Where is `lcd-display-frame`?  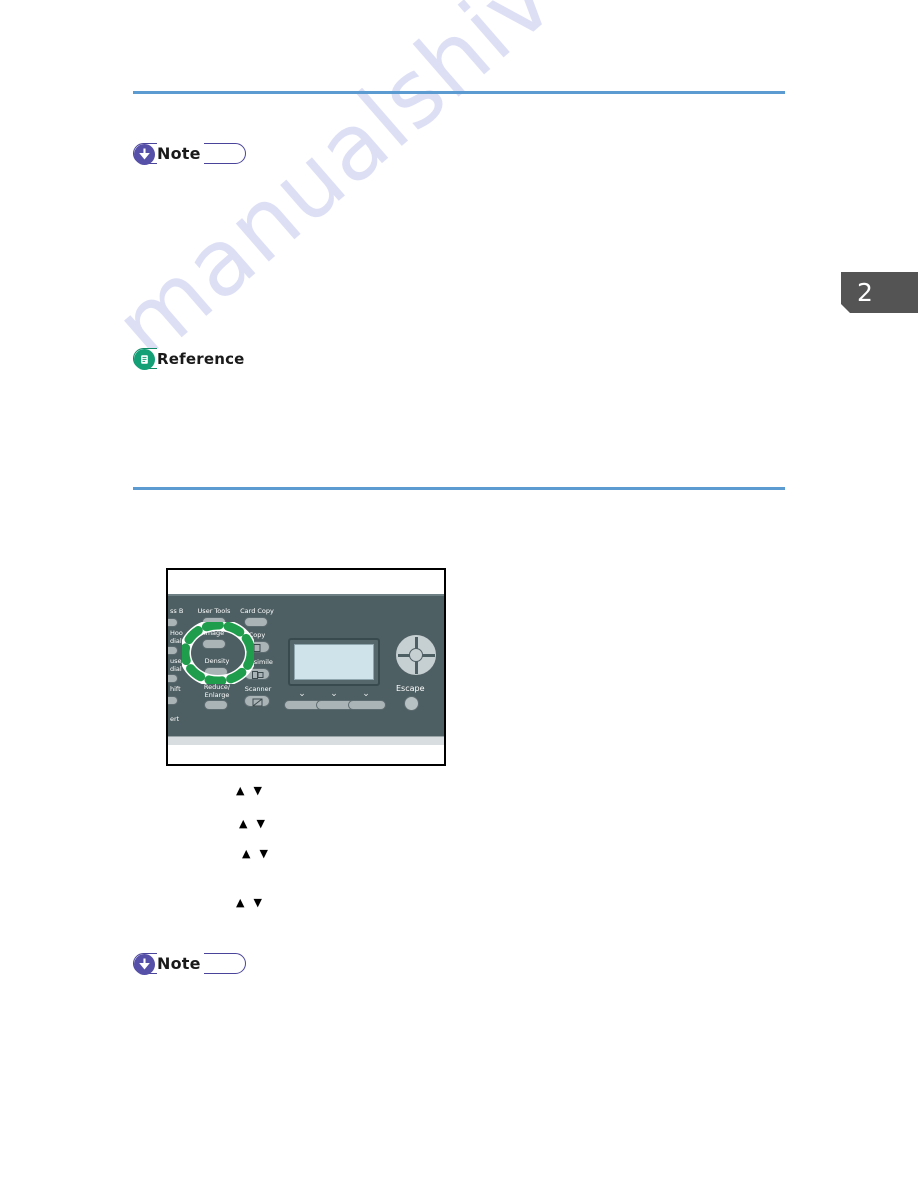 lcd-display-frame is located at coordinates (334, 662).